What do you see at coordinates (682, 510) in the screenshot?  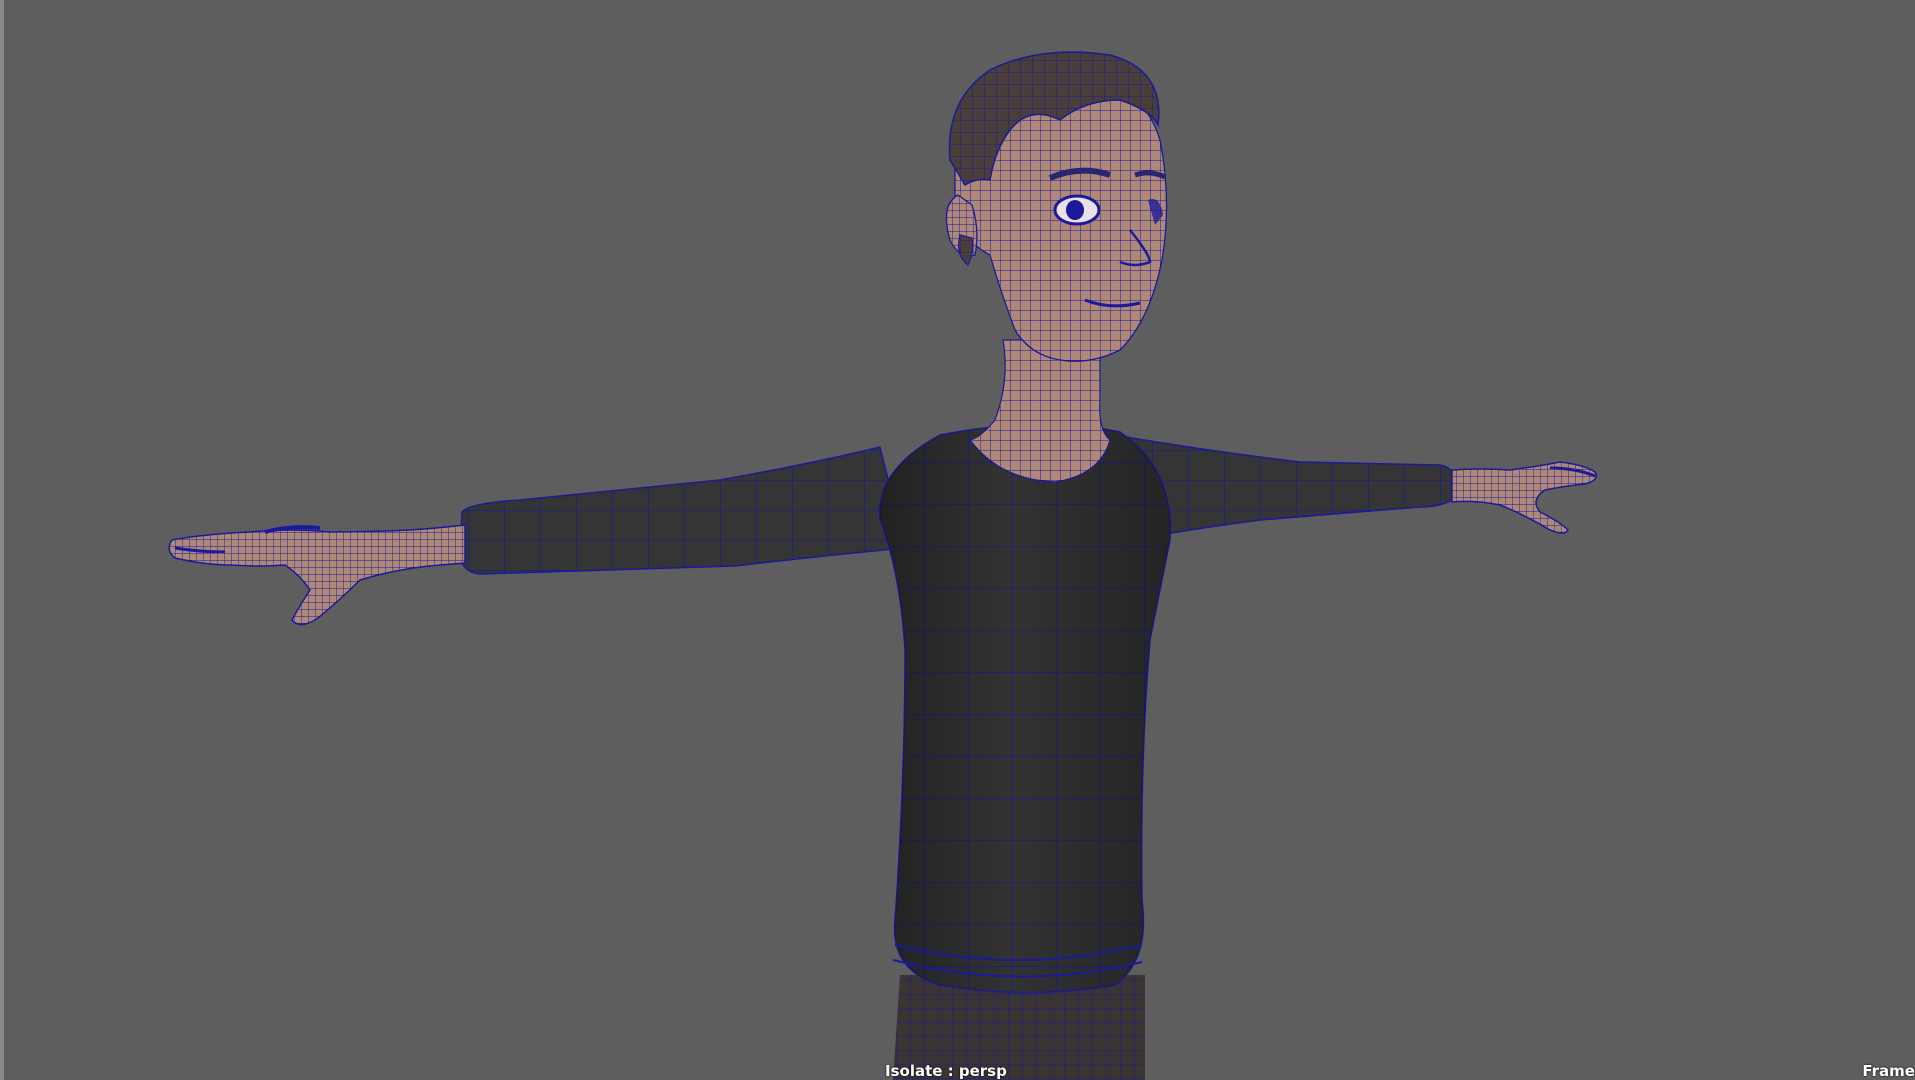 I see `left-sleeve-mesh` at bounding box center [682, 510].